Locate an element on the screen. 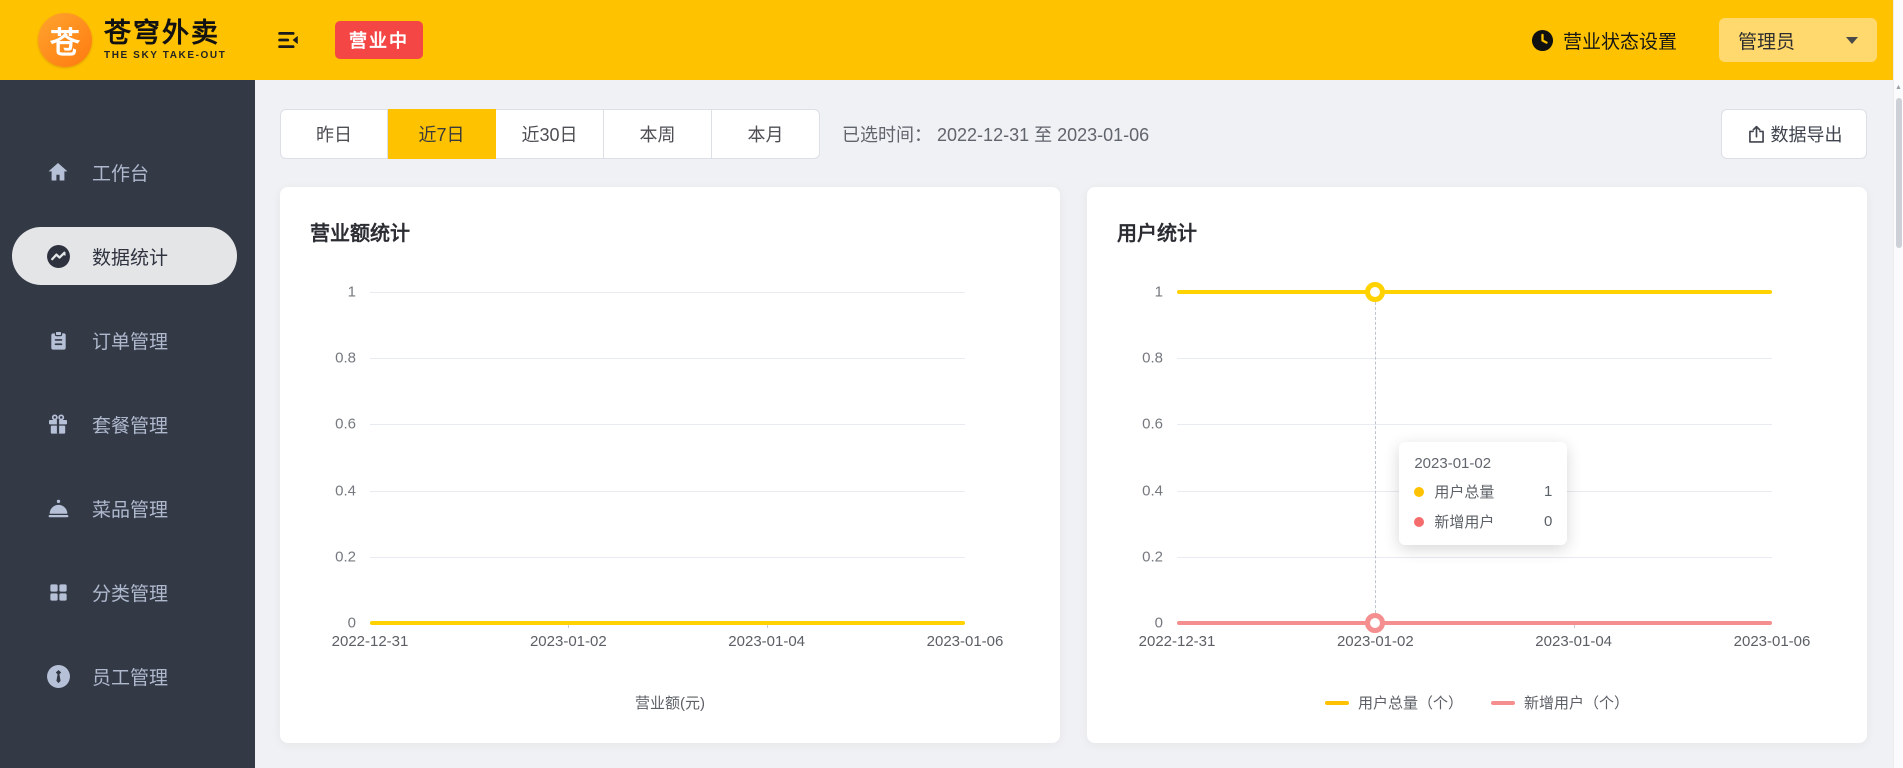 The height and width of the screenshot is (768, 1903). sidebar-item-label: 数据统计 is located at coordinates (130, 258).